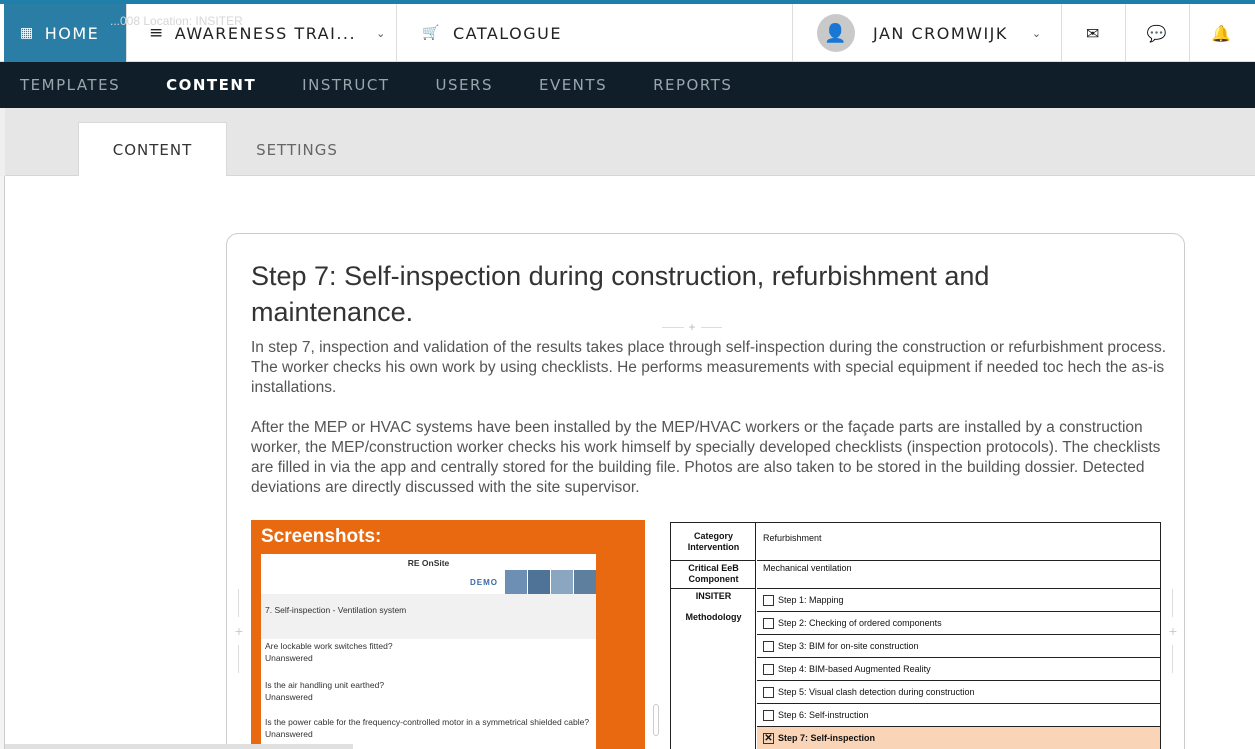  I want to click on methodology-label: Methodology, so click(713, 617).